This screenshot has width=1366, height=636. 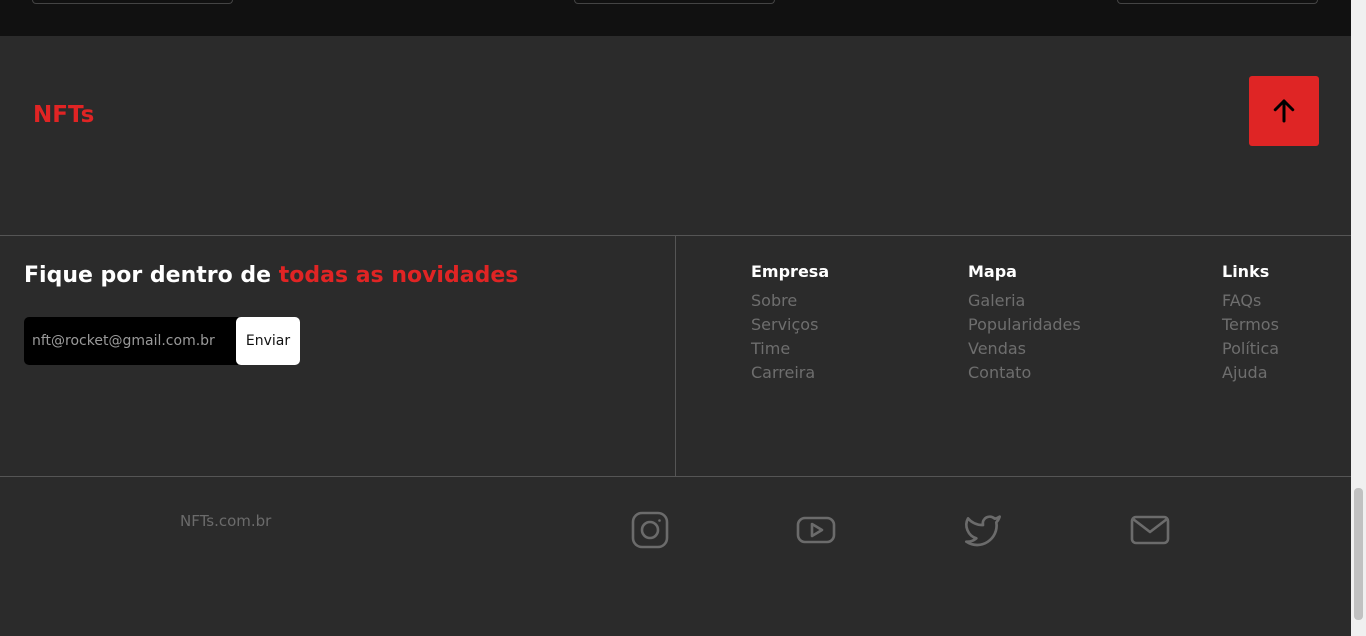 I want to click on footer-link-politica: Política, so click(x=1250, y=349).